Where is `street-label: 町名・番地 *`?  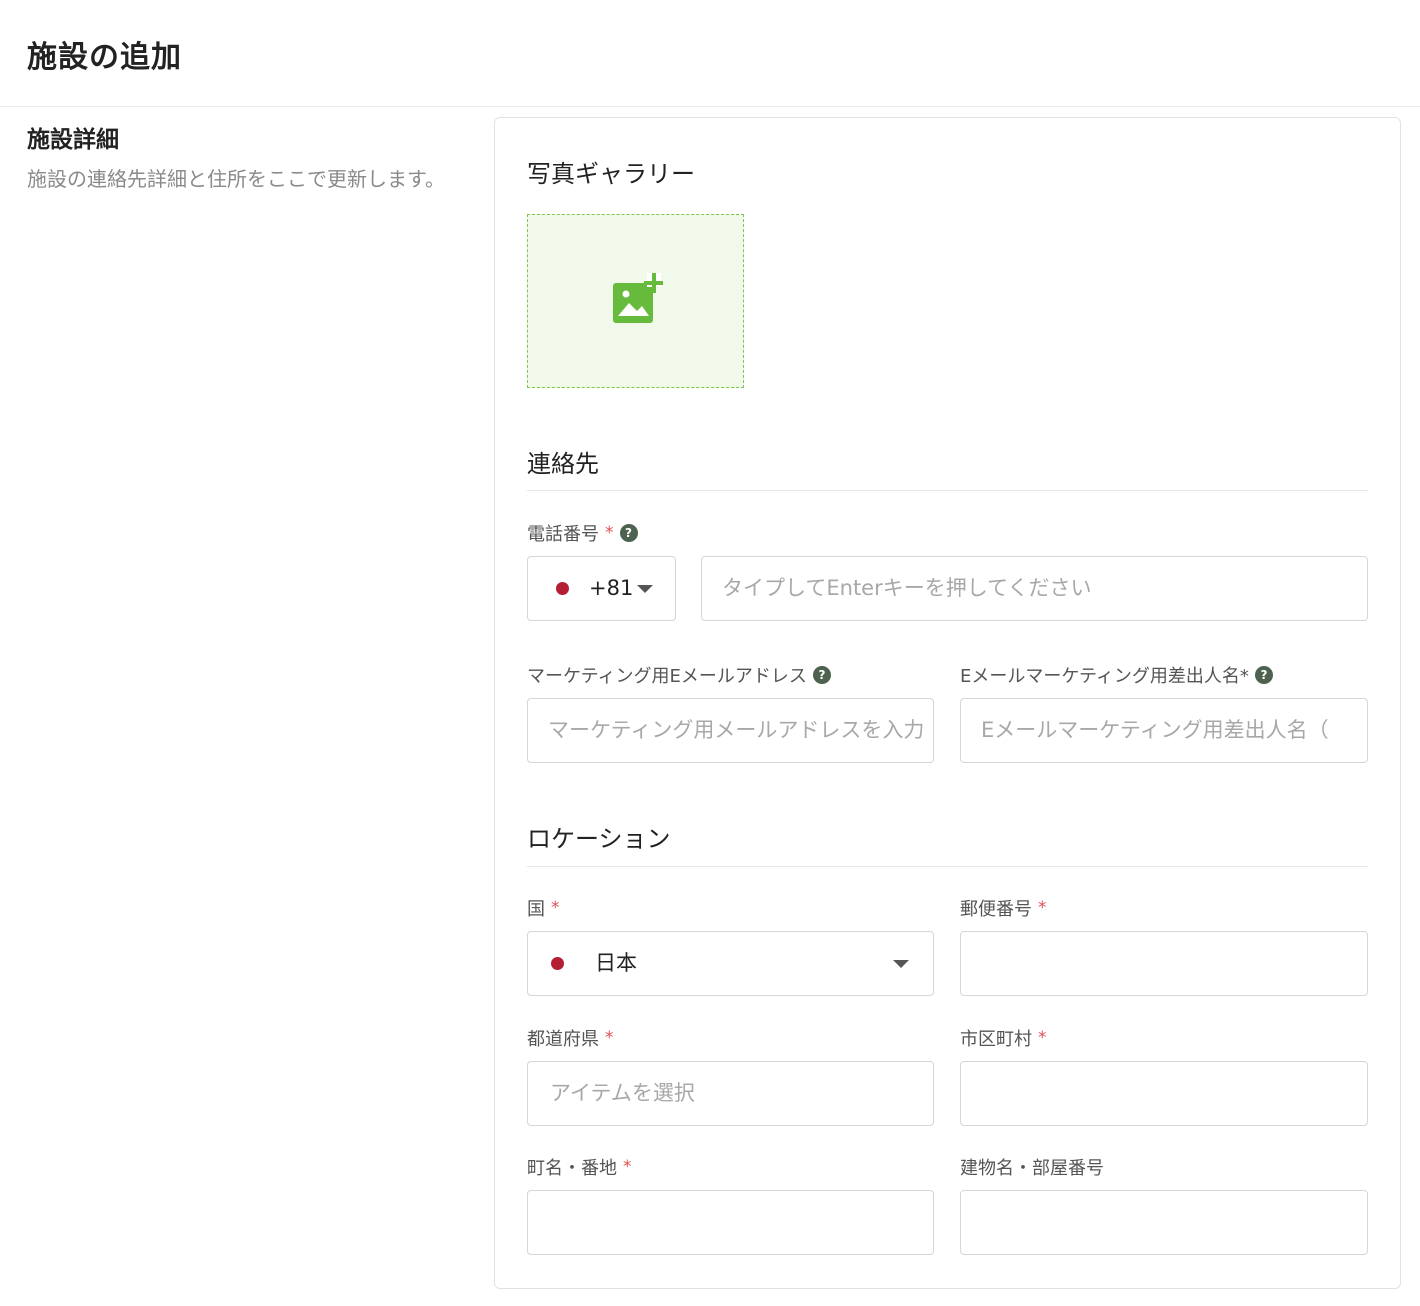
street-label: 町名・番地 * is located at coordinates (579, 1167).